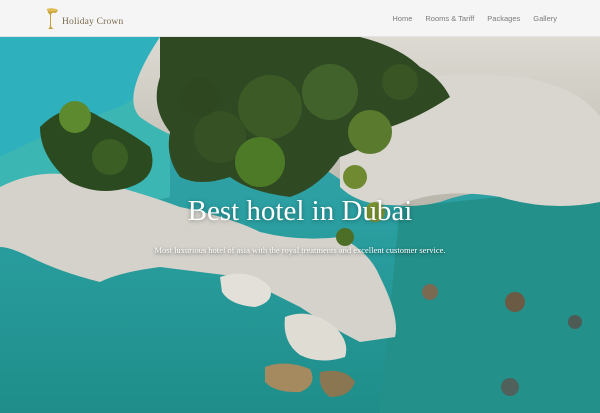 This screenshot has height=413, width=600. What do you see at coordinates (52, 19) in the screenshot?
I see `crown-cup-icon` at bounding box center [52, 19].